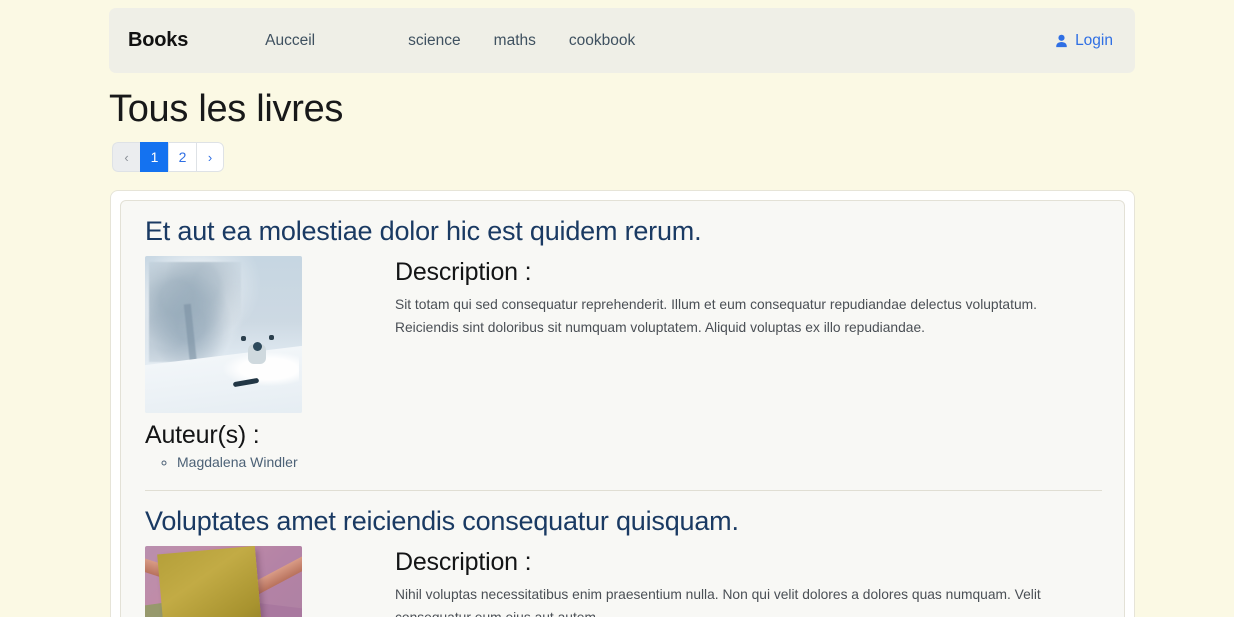 The width and height of the screenshot is (1234, 617). Describe the element at coordinates (210, 157) in the screenshot. I see `pagination-next: ›` at that location.